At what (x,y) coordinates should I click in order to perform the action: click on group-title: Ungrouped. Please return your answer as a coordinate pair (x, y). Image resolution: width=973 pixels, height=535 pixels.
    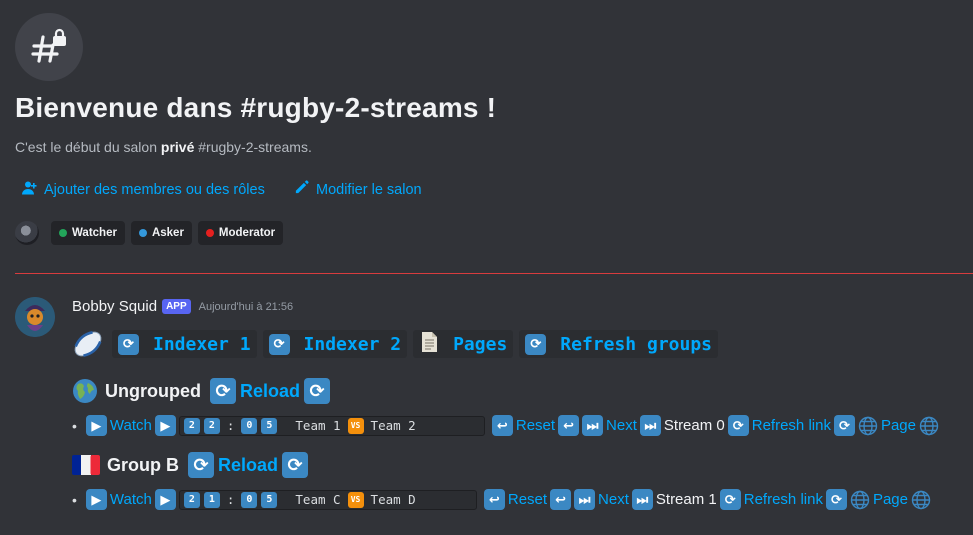
    Looking at the image, I should click on (153, 390).